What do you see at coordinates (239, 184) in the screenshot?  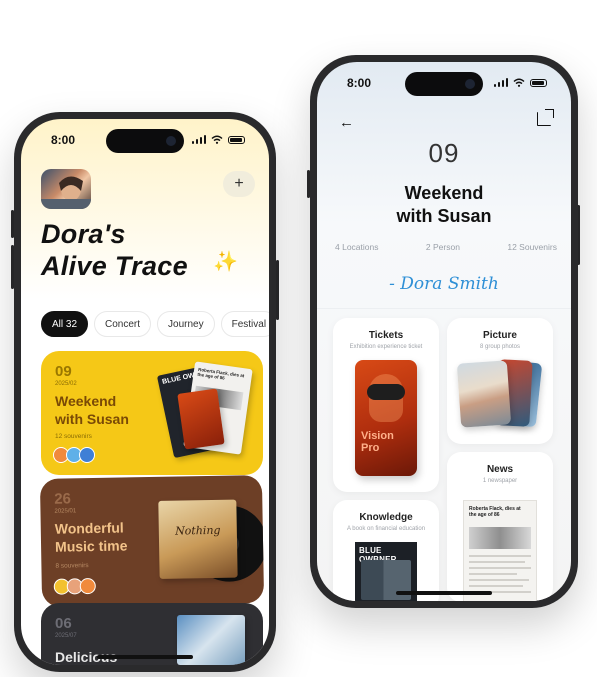 I see `add-button: +` at bounding box center [239, 184].